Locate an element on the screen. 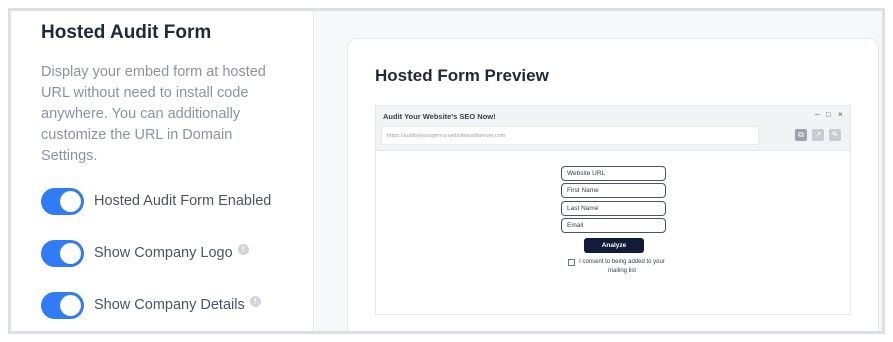 This screenshot has width=893, height=342. toggle-row-show-company-logo: Show Company Logo ! is located at coordinates (145, 253).